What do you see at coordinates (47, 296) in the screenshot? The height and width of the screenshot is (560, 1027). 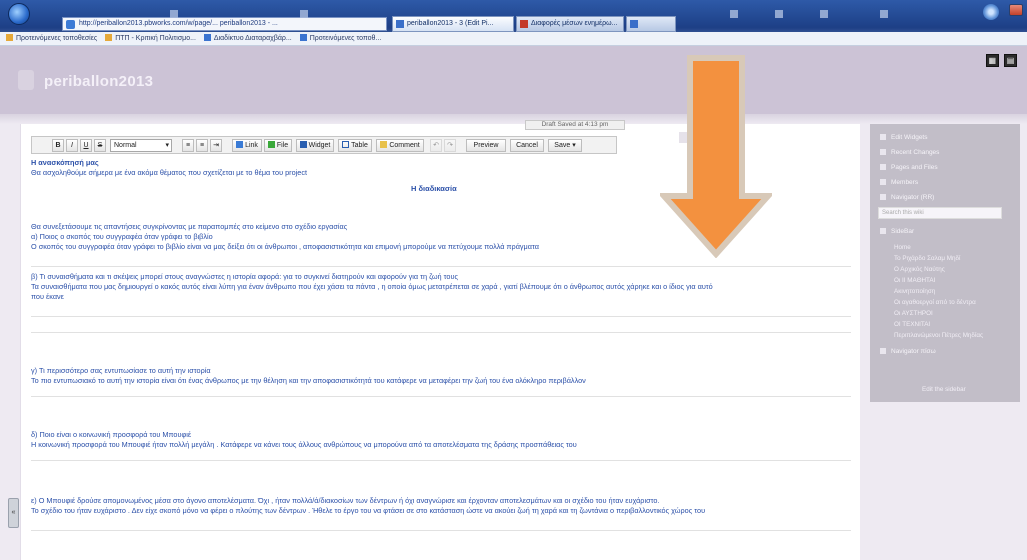 I see `paragraph-line: που έκανε` at bounding box center [47, 296].